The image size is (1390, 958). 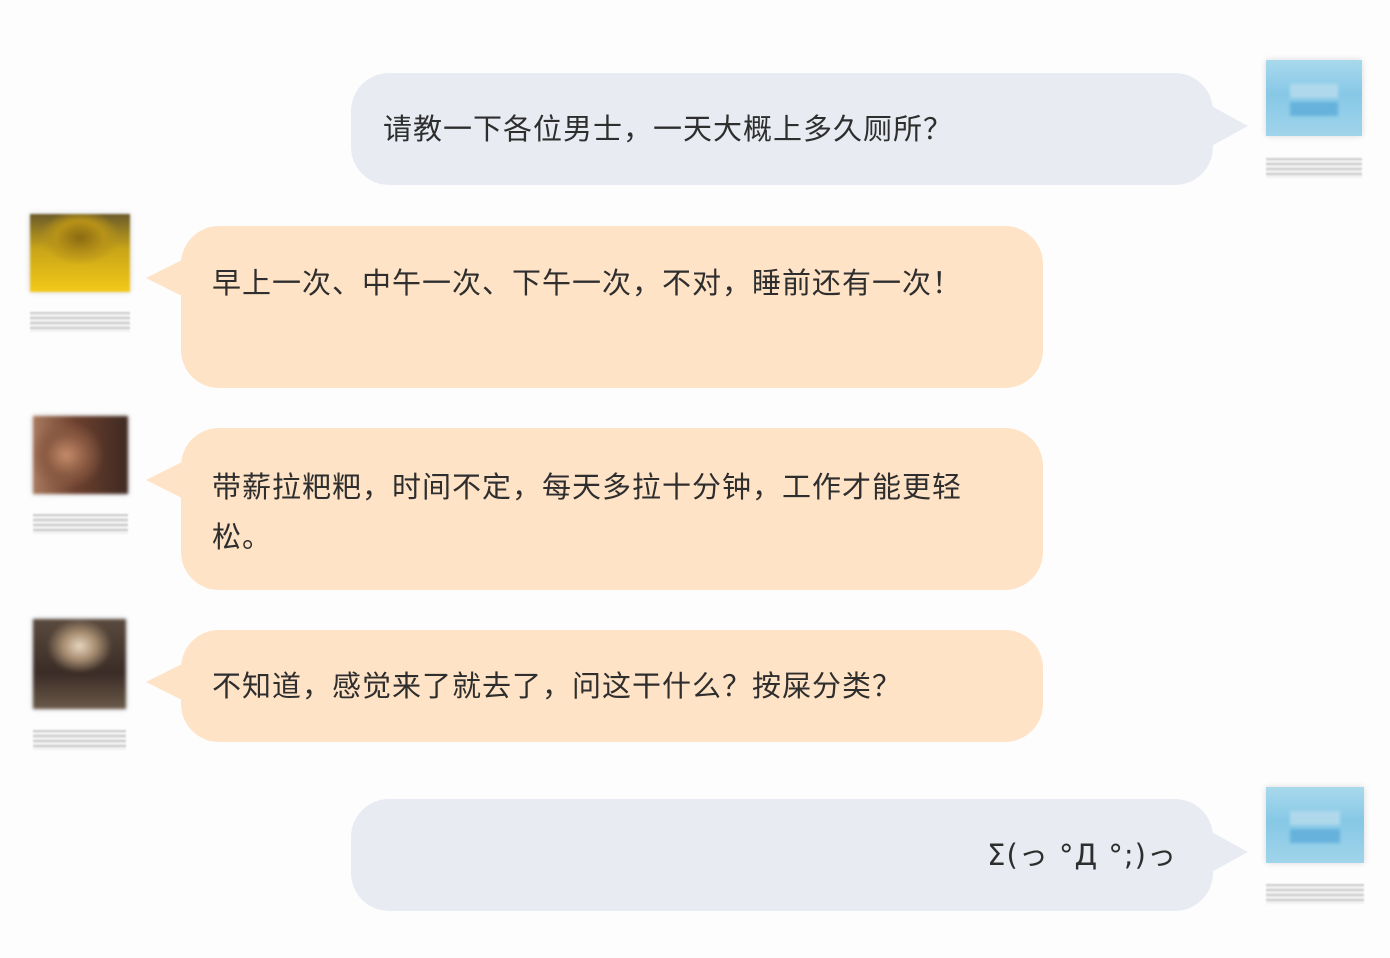 I want to click on message-bubble-outgoing: Σ(っ °Д °;)っ, so click(x=782, y=855).